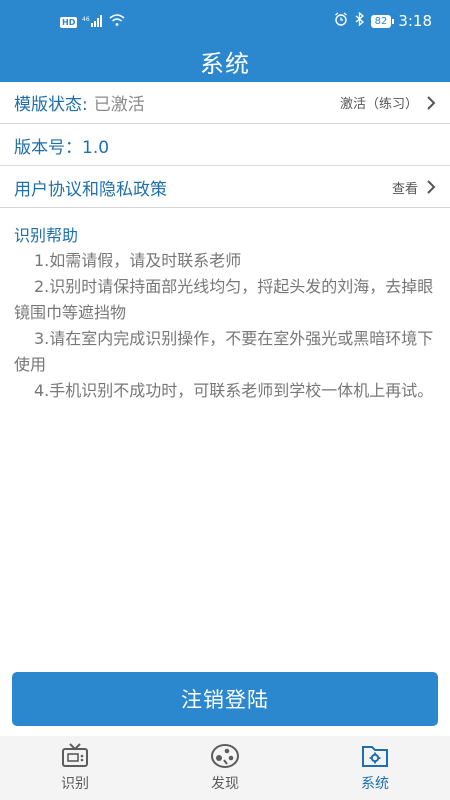  Describe the element at coordinates (51, 105) in the screenshot. I see `template-status-label: 模版状态:` at that location.